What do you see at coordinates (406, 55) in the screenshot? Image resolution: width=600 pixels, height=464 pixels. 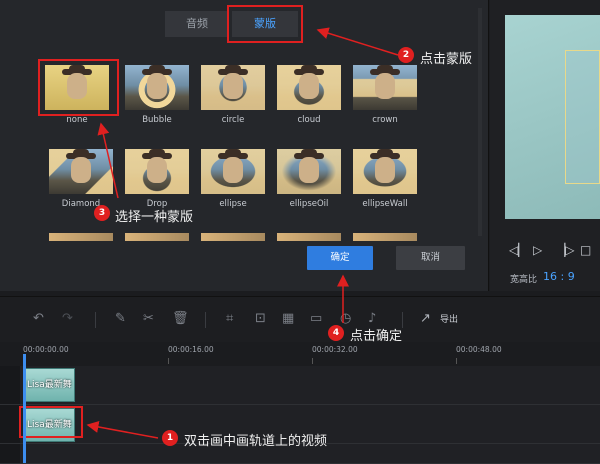 I see `step-badge: 2` at bounding box center [406, 55].